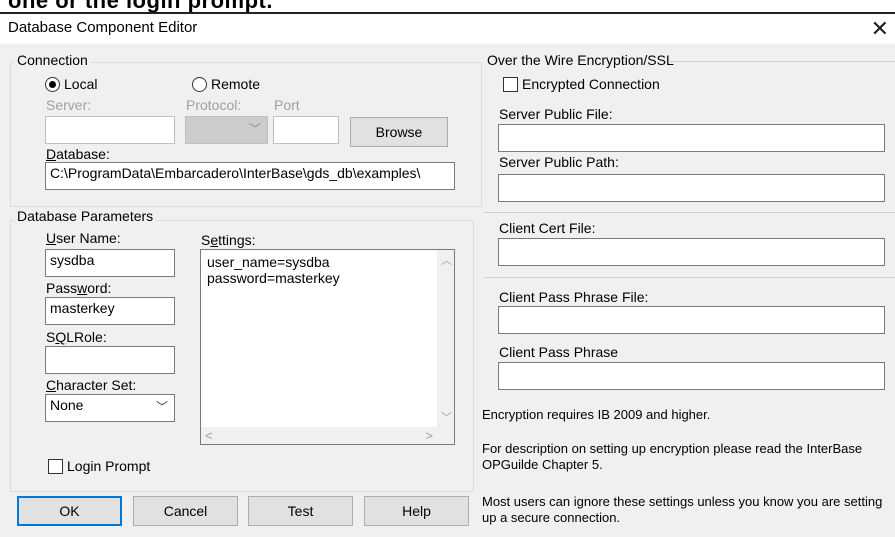  I want to click on settings-horizontal-scrollbar: < >, so click(319, 435).